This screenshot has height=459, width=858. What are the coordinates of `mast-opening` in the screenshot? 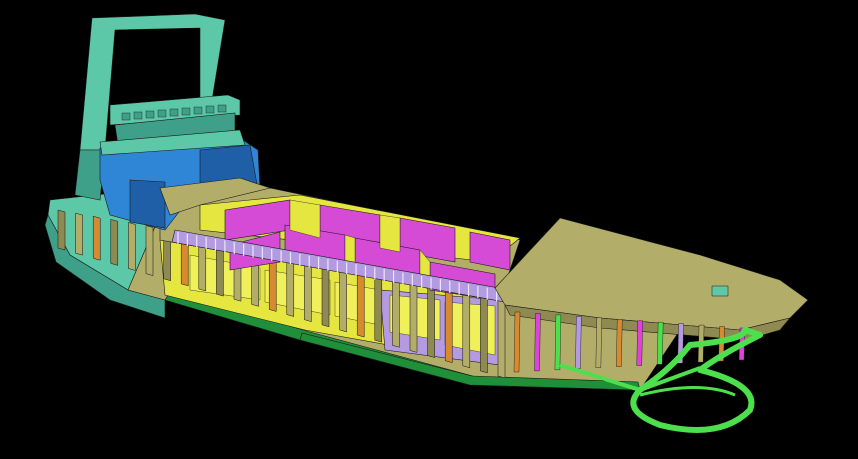 It's located at (156, 68).